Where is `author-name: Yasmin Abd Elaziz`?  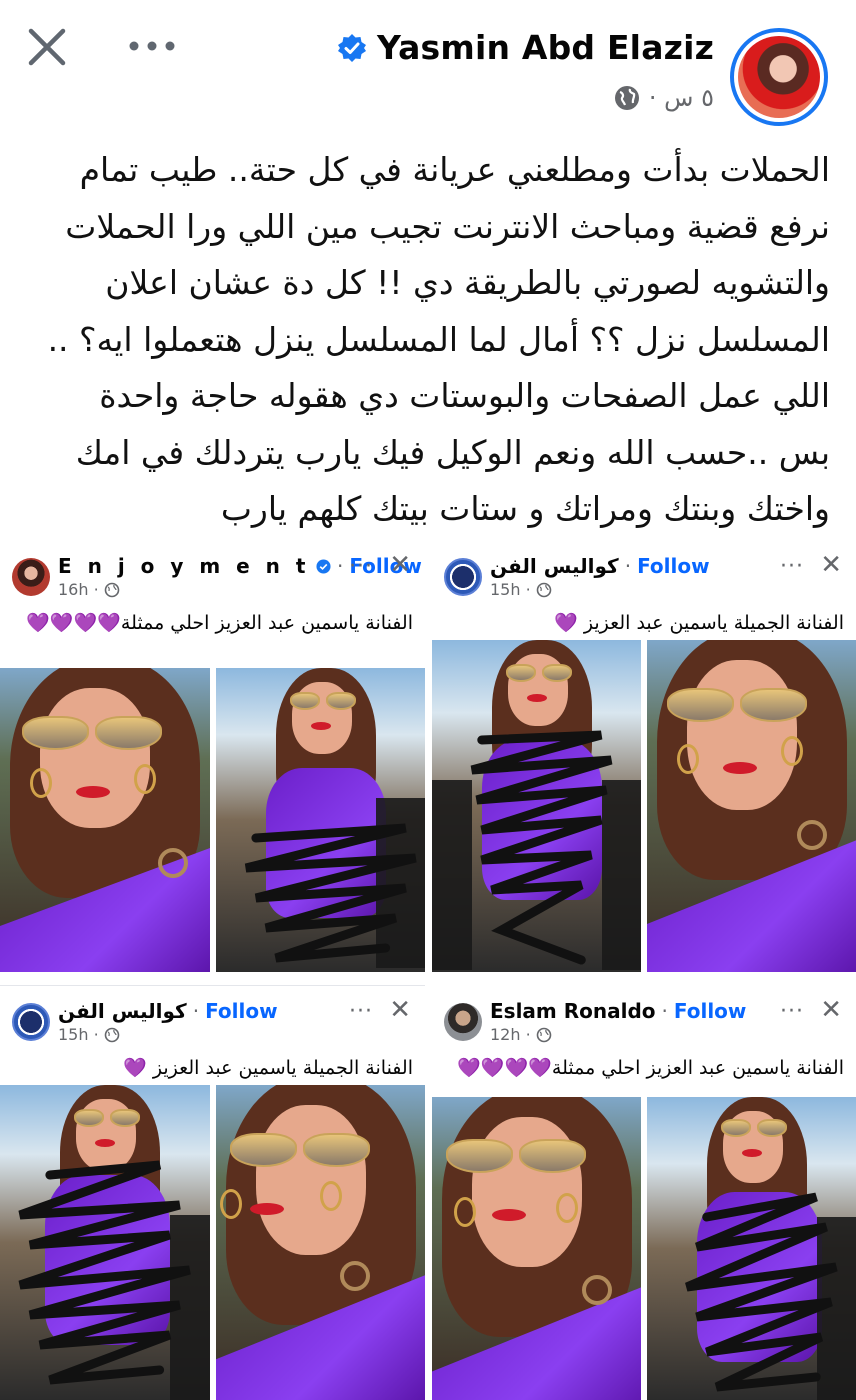
author-name: Yasmin Abd Elaziz is located at coordinates (545, 47).